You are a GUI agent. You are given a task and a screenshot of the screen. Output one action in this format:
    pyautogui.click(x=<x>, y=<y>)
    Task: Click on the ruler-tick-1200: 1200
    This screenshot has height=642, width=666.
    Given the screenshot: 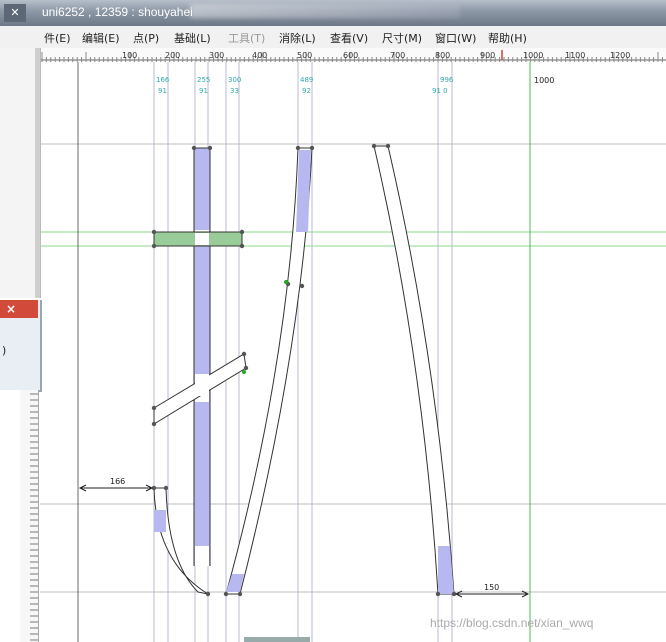 What is the action you would take?
    pyautogui.click(x=620, y=55)
    